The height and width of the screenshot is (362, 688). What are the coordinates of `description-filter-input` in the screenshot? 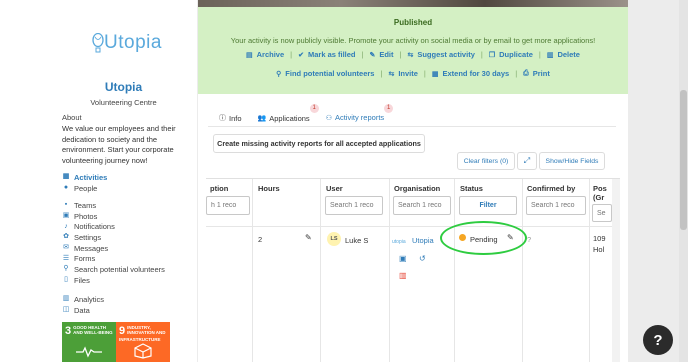 It's located at (228, 205).